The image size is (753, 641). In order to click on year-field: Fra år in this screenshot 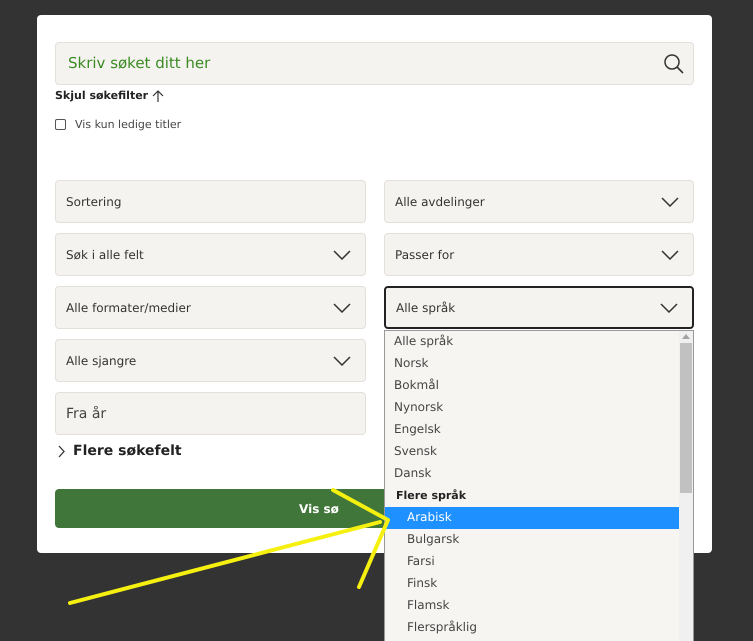, I will do `click(210, 413)`.